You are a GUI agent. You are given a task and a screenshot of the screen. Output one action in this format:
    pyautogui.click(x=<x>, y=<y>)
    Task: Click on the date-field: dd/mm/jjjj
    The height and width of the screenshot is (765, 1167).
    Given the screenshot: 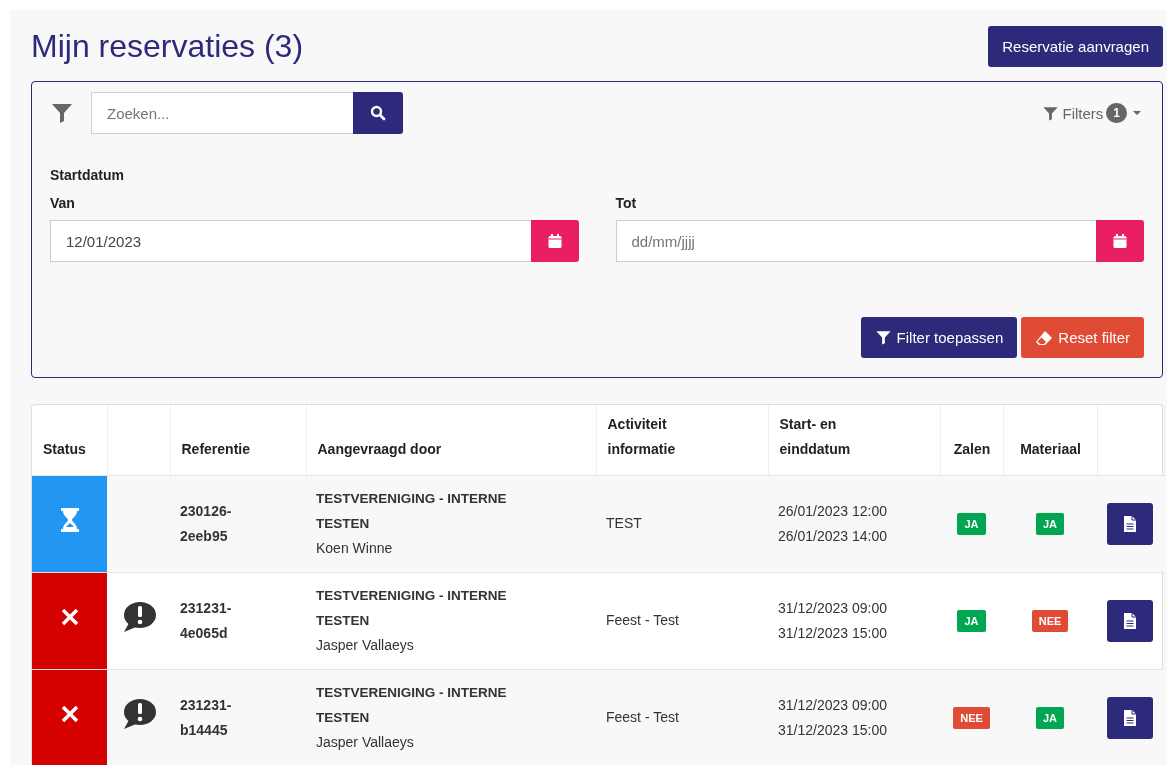 What is the action you would take?
    pyautogui.click(x=855, y=241)
    